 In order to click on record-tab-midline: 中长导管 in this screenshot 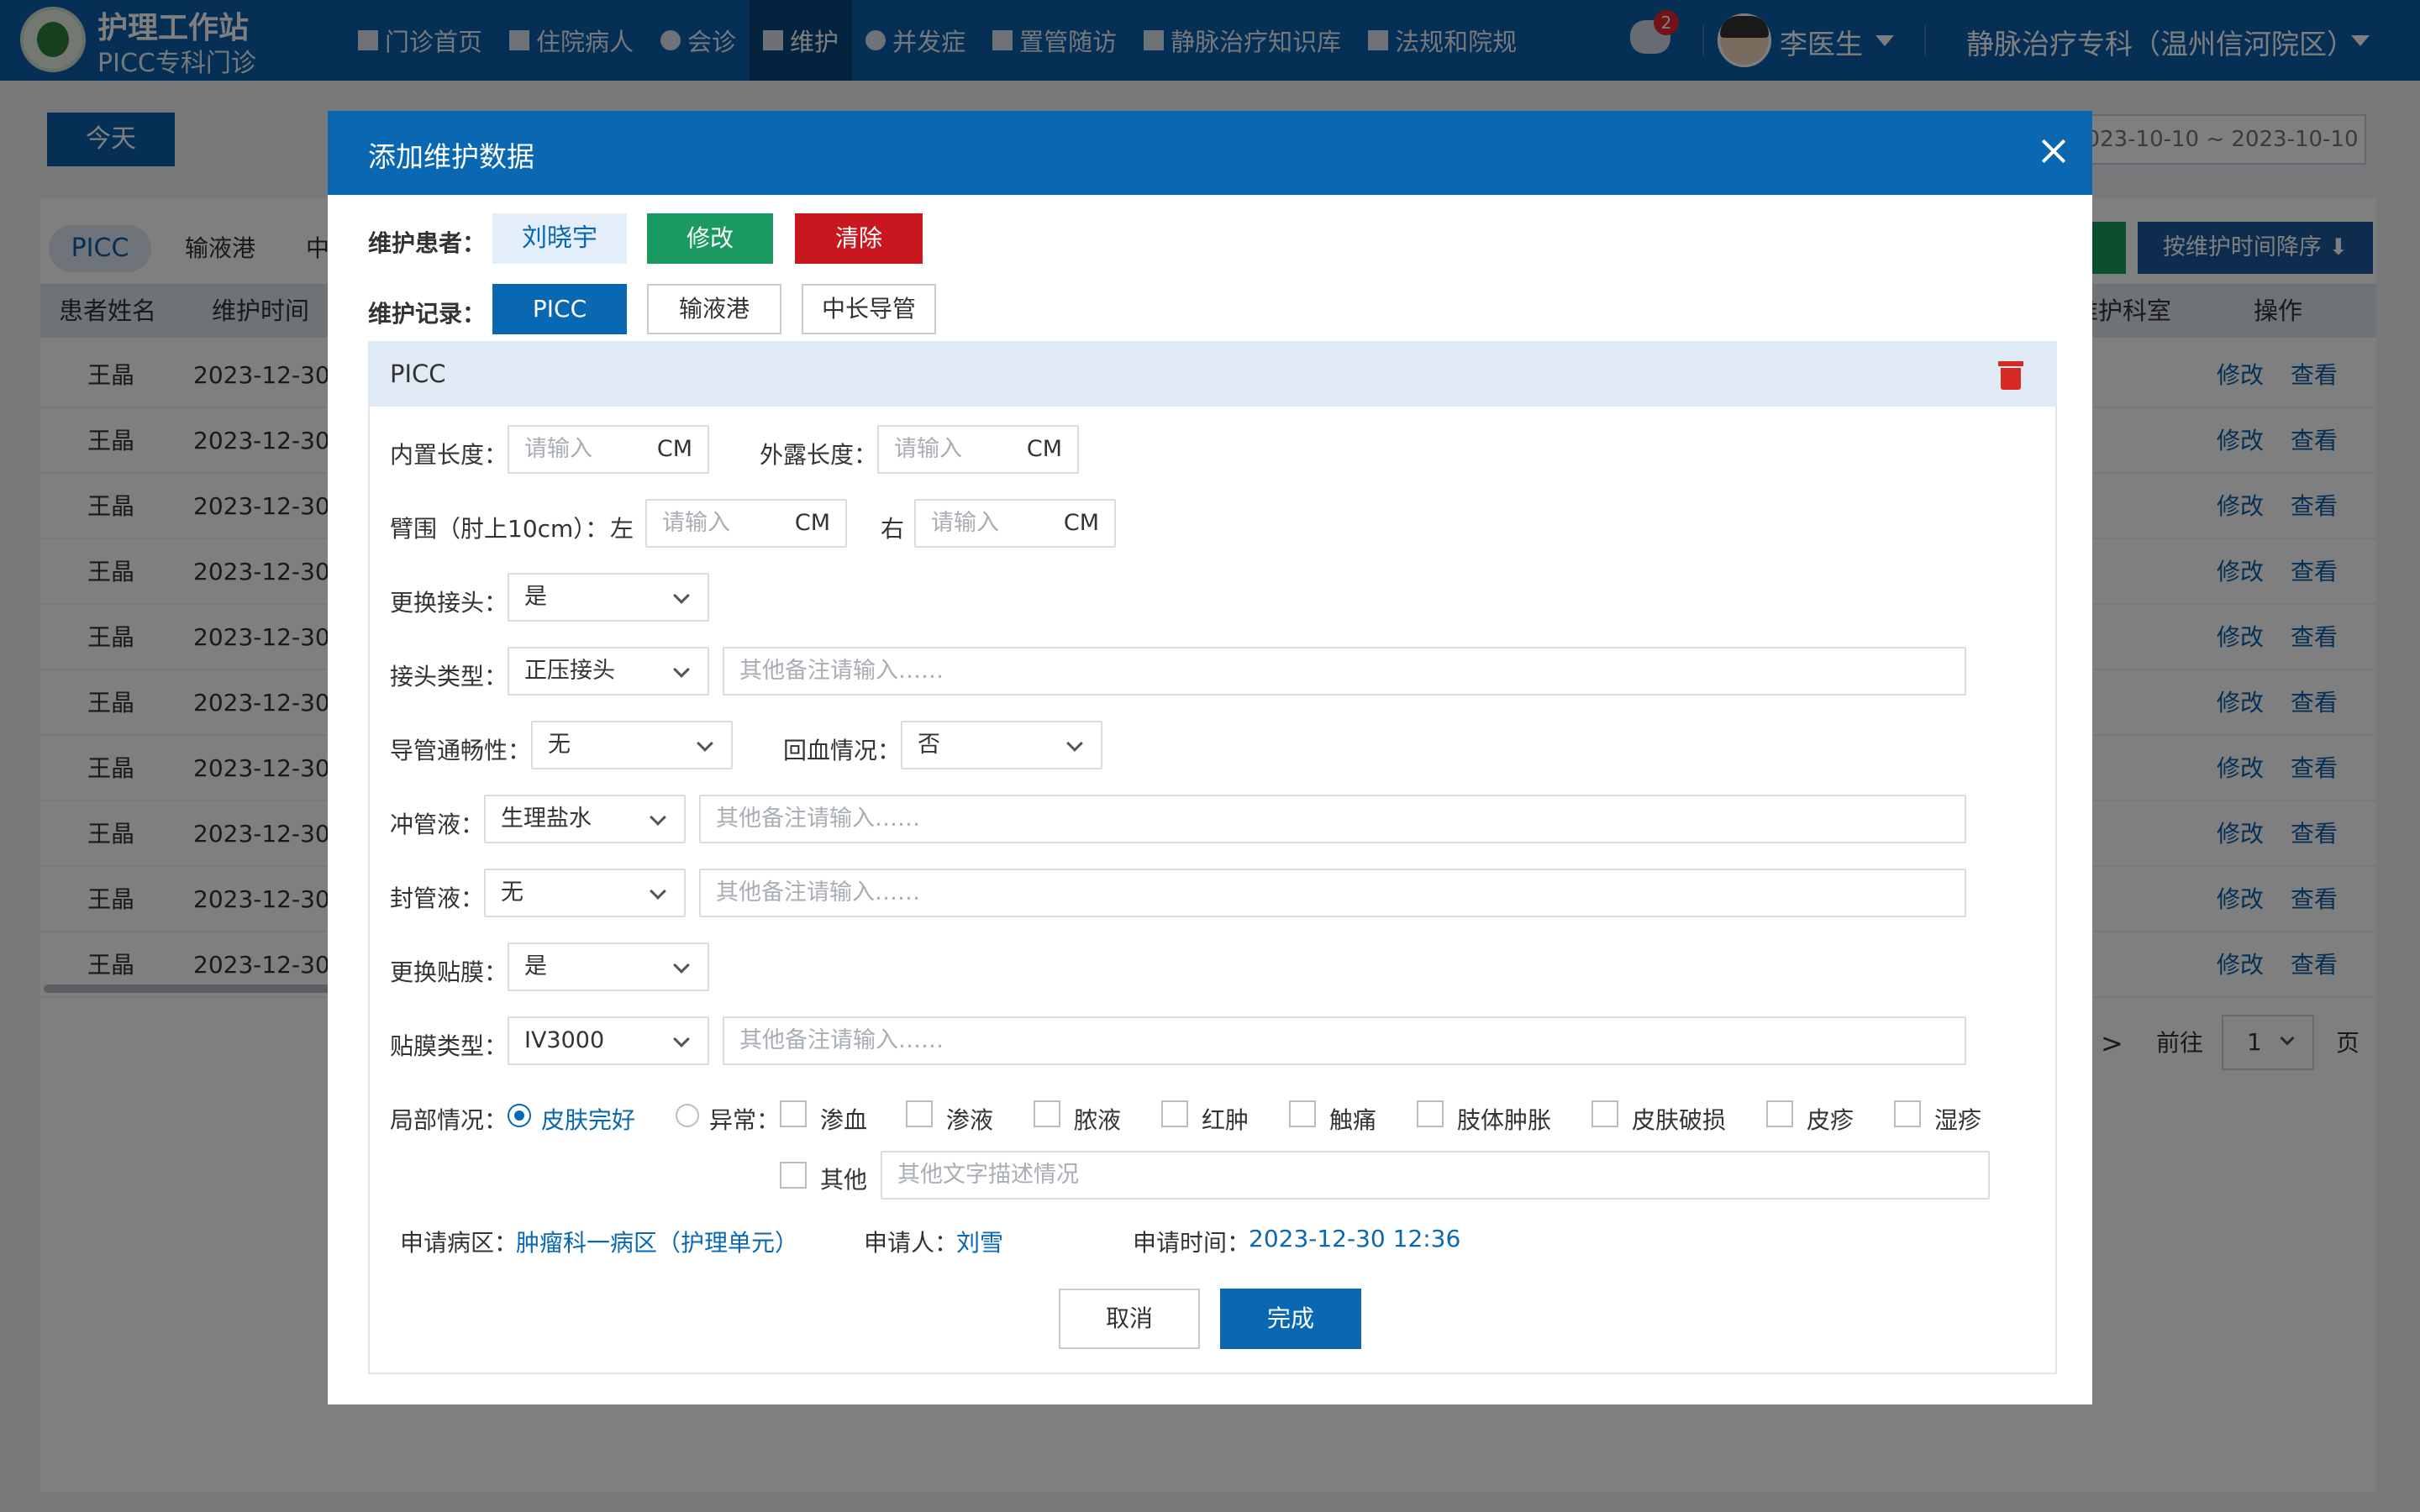, I will do `click(869, 309)`.